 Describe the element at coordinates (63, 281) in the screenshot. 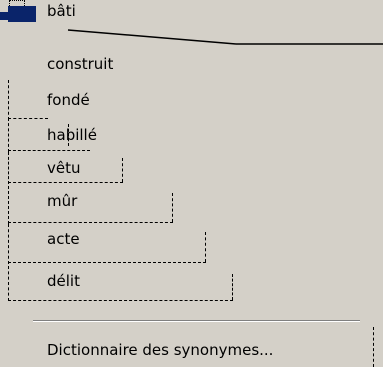

I see `menu-item-label: délit` at that location.